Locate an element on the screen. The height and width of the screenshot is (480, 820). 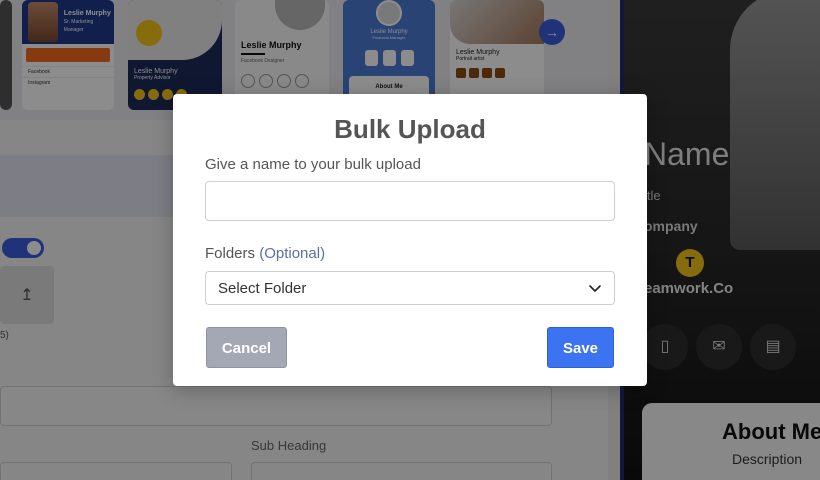
save-button: Save is located at coordinates (580, 347).